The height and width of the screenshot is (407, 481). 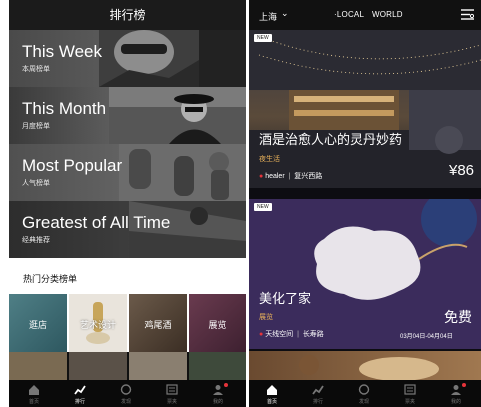 I want to click on category-exhibition: 展览, so click(x=217, y=323).